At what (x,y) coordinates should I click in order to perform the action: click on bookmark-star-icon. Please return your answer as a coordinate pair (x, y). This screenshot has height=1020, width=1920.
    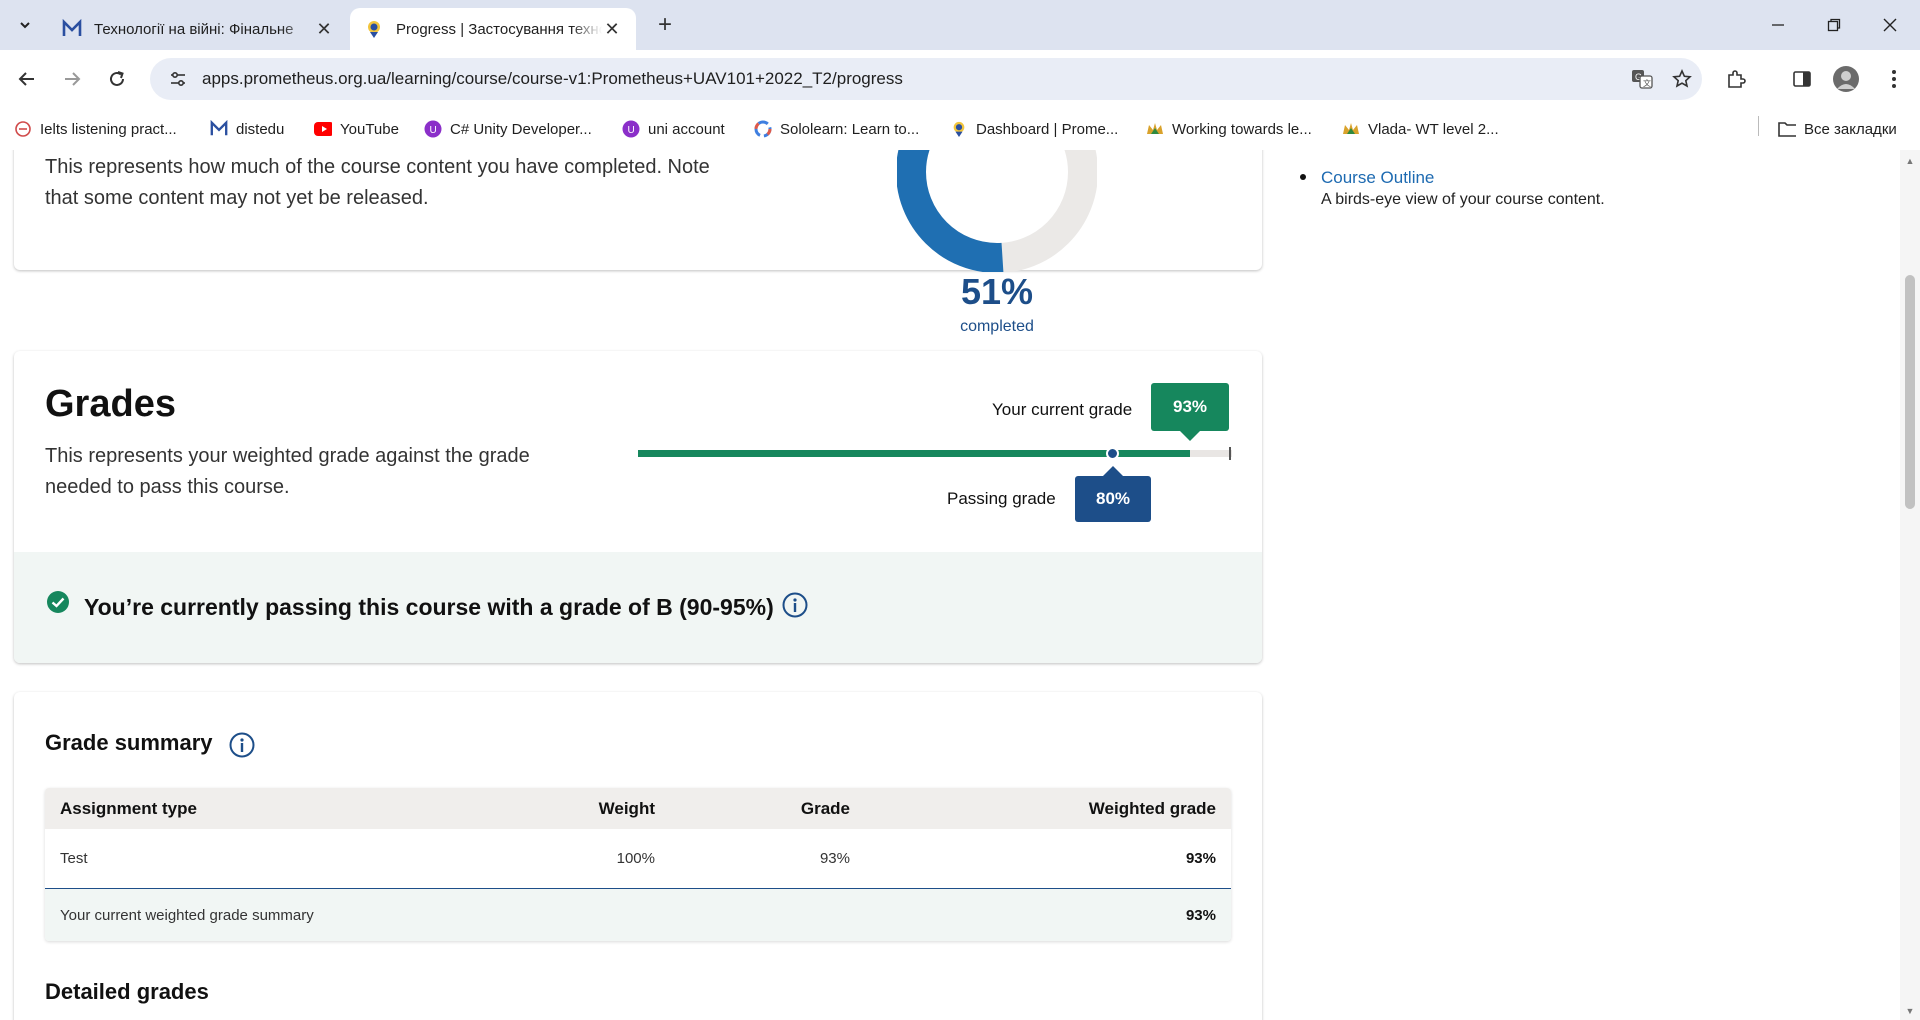
    Looking at the image, I should click on (1682, 79).